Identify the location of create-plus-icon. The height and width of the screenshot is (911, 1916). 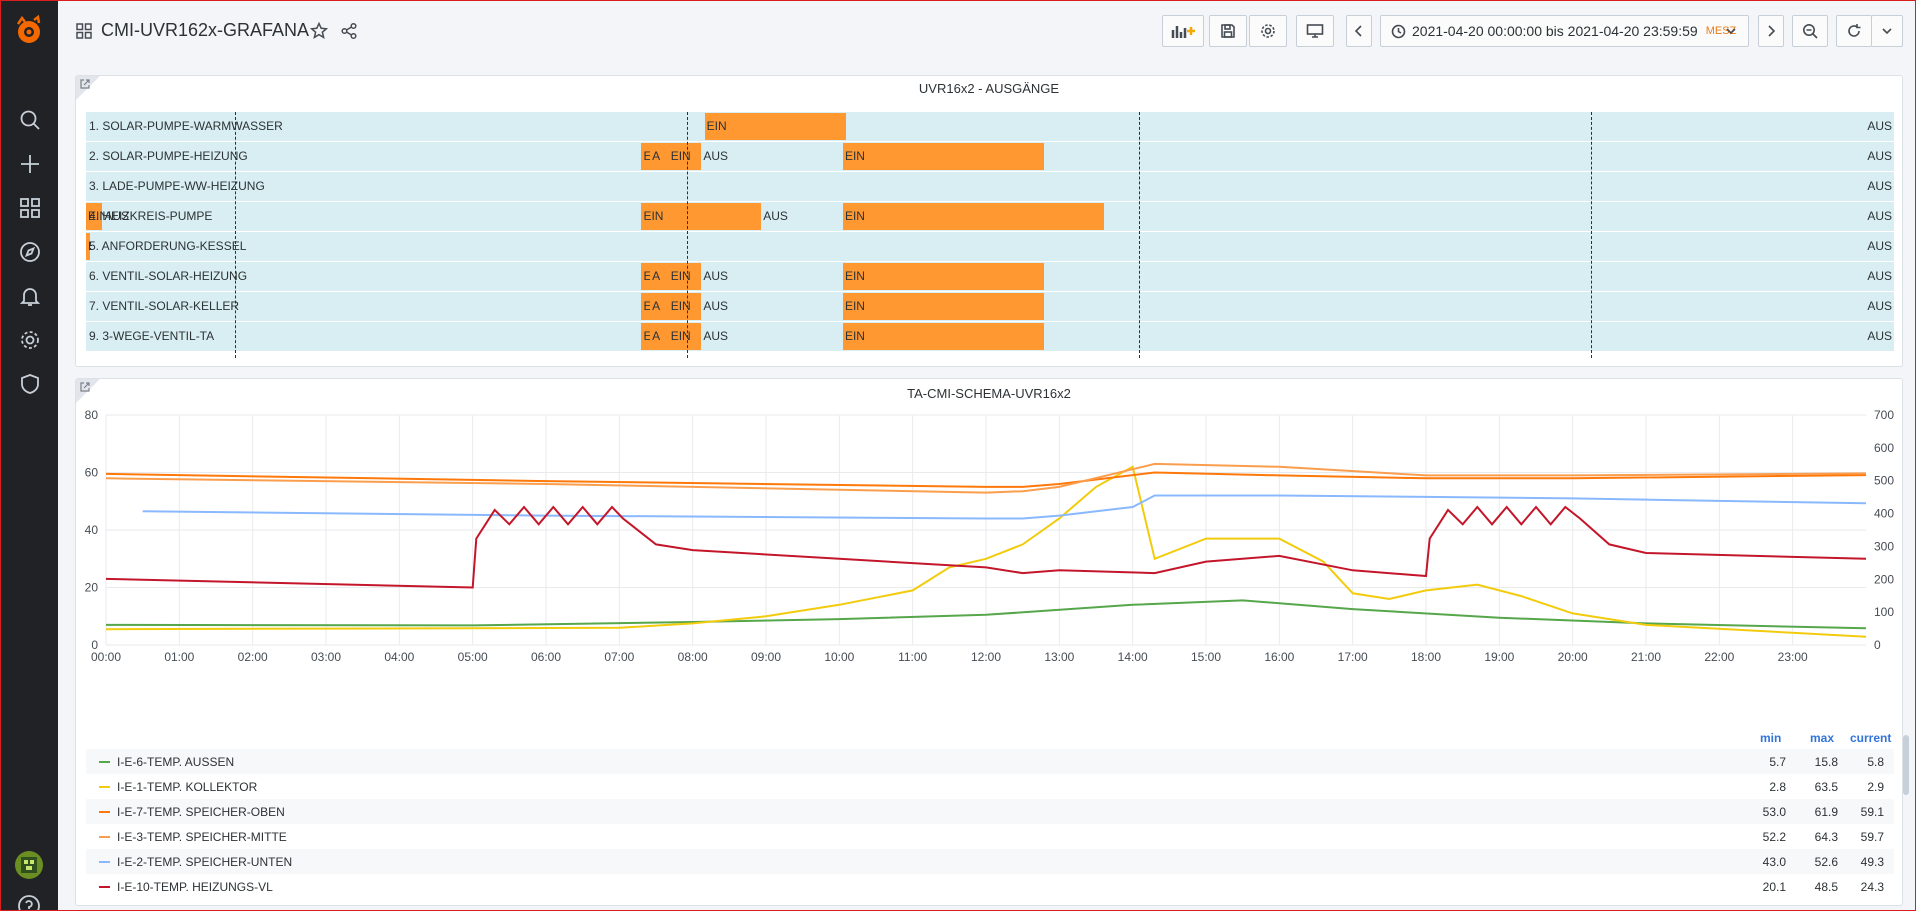
(29, 164).